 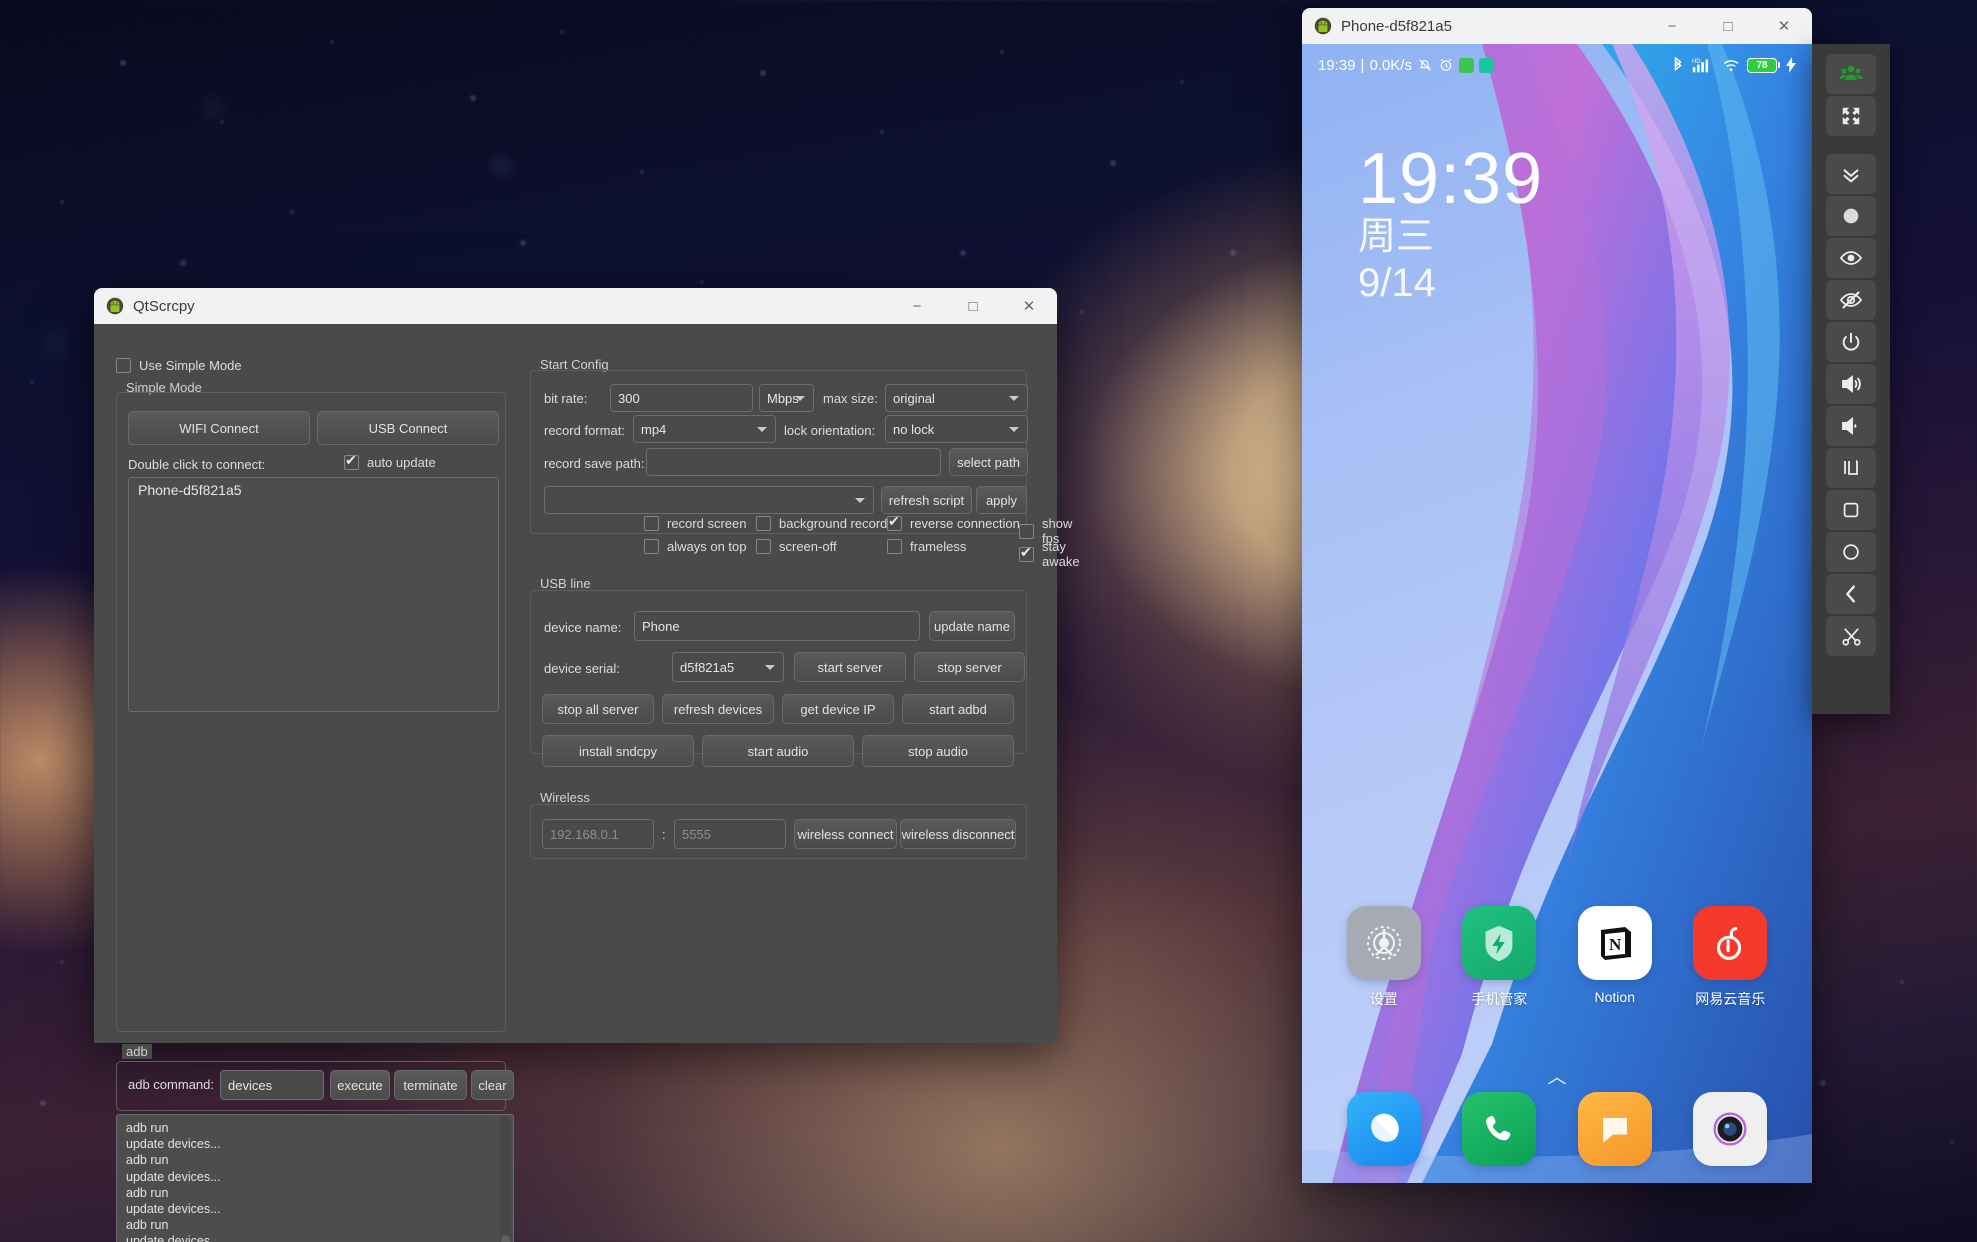 What do you see at coordinates (777, 626) in the screenshot?
I see `device-name-input: Phone` at bounding box center [777, 626].